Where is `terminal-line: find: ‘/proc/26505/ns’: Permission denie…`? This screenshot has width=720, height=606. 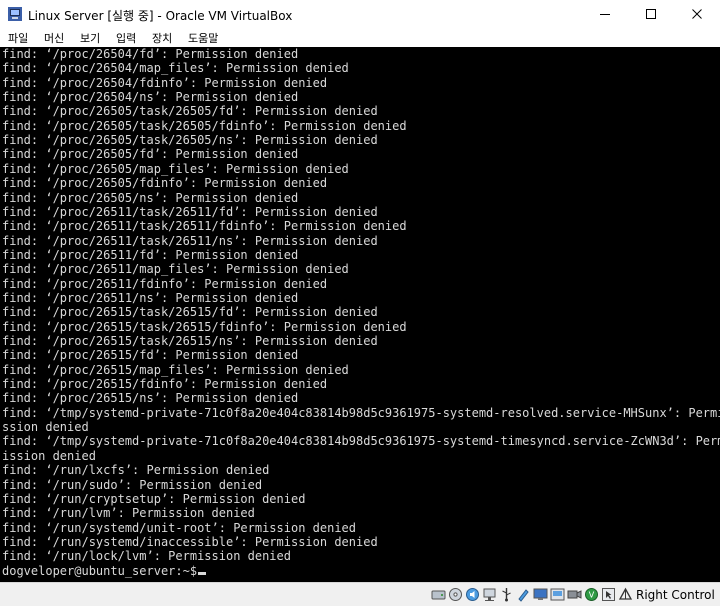 terminal-line: find: ‘/proc/26505/ns’: Permission denie… is located at coordinates (150, 197).